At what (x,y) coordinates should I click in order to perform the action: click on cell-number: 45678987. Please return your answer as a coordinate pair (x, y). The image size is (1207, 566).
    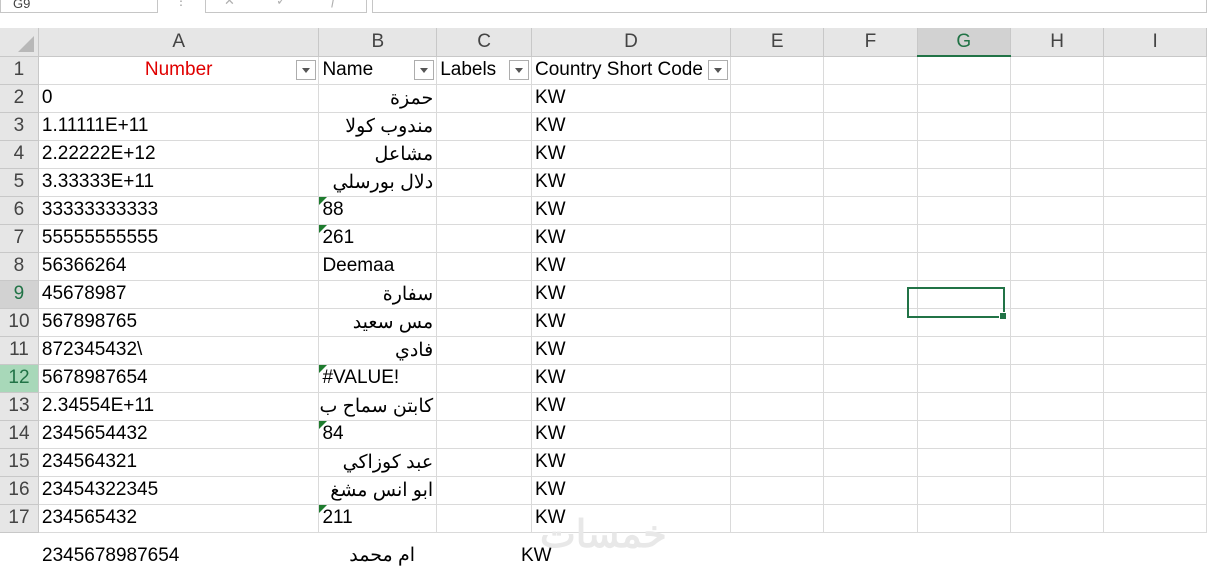
    Looking at the image, I should click on (179, 294).